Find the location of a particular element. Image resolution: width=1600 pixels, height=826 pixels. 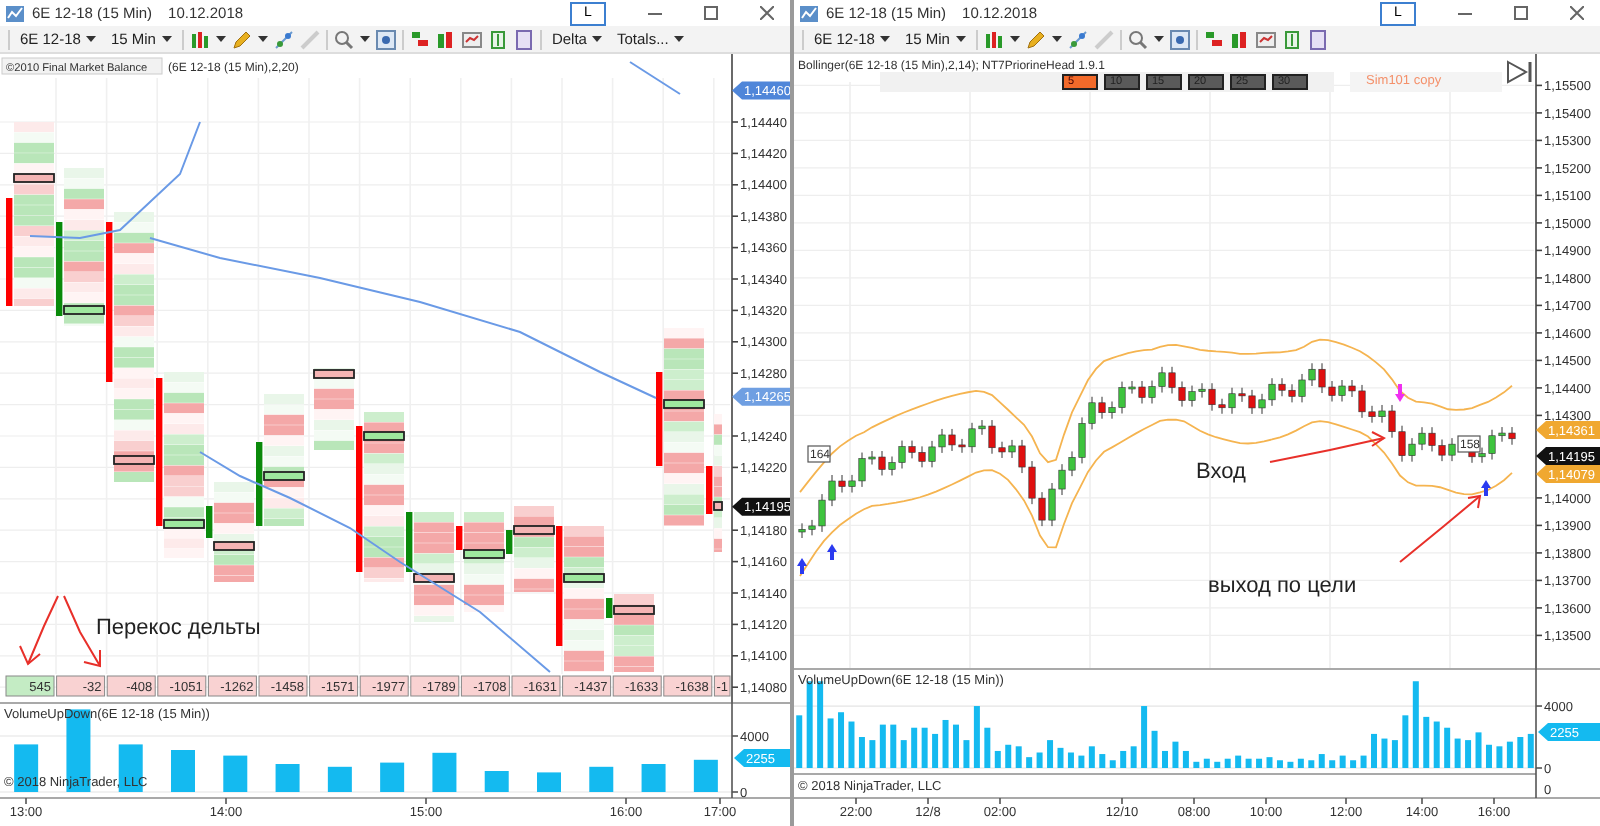

annotation-text: Вход is located at coordinates (1221, 472).